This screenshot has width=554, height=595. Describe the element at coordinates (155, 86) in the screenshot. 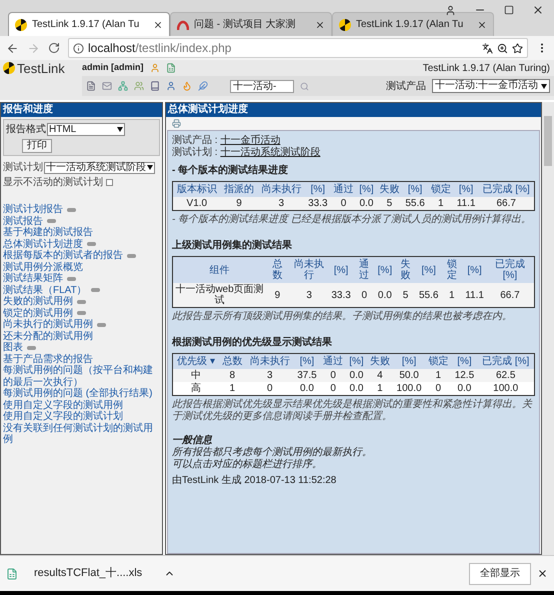

I see `book-icon` at that location.